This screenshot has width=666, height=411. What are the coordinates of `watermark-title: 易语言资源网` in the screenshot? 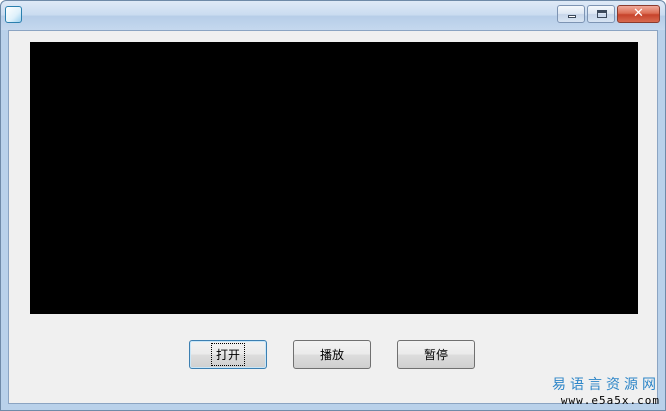 It's located at (606, 385).